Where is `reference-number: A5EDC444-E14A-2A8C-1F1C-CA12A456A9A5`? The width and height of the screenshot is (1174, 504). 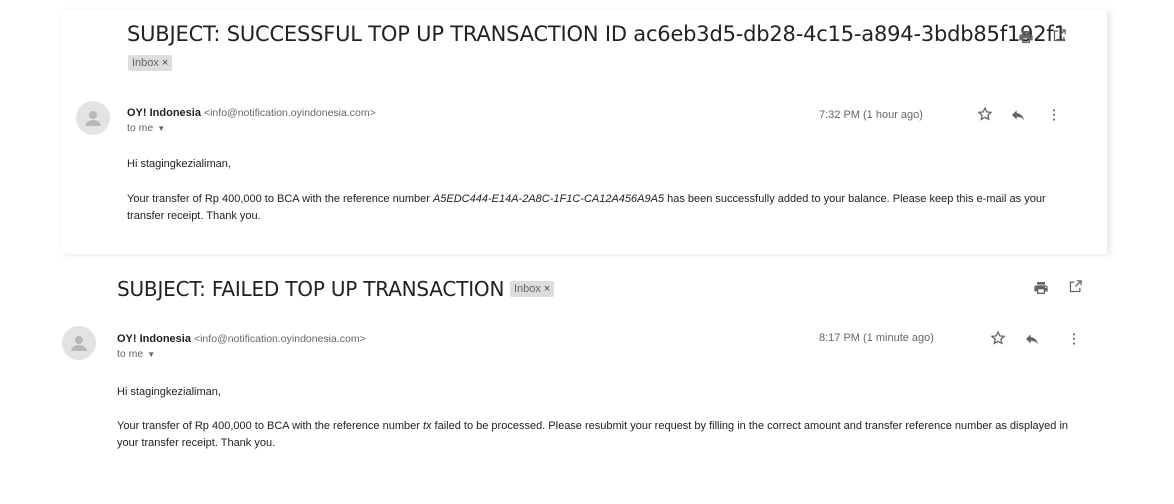 reference-number: A5EDC444-E14A-2A8C-1F1C-CA12A456A9A5 is located at coordinates (548, 199).